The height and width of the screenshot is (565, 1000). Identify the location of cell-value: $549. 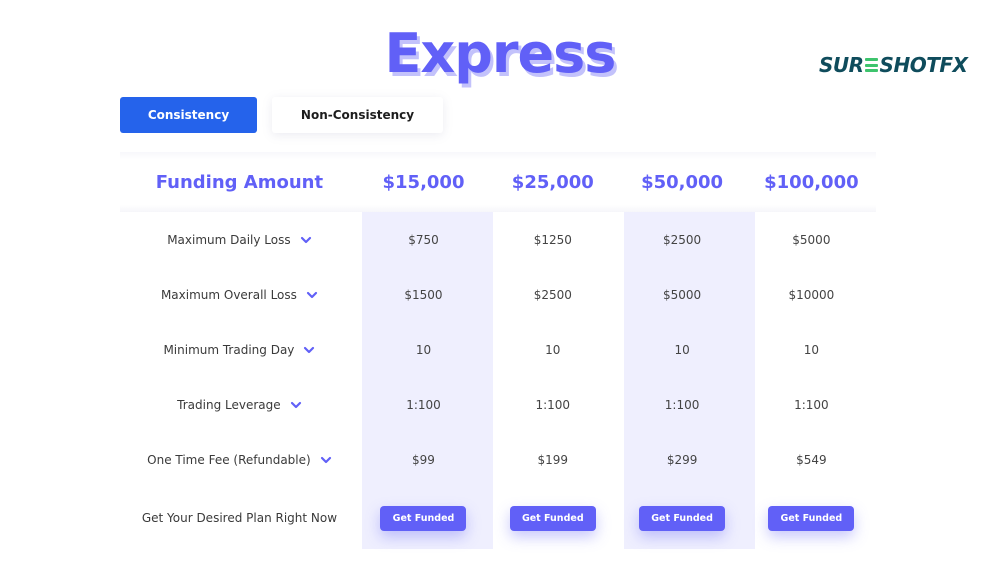
(811, 459).